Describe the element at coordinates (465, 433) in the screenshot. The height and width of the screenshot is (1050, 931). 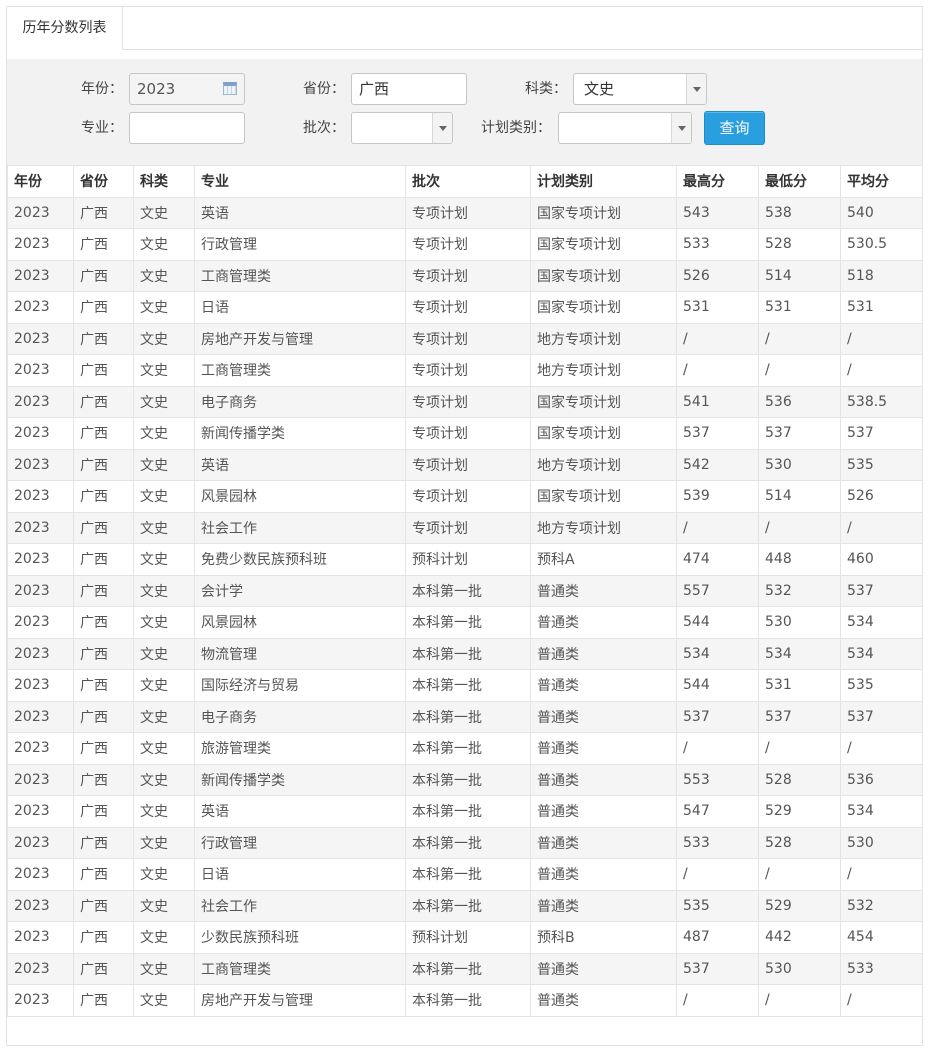
I see `table-row: 2023 广西 文史 新闻传播学类 专项计划 国家专项计划 537 537 537` at that location.